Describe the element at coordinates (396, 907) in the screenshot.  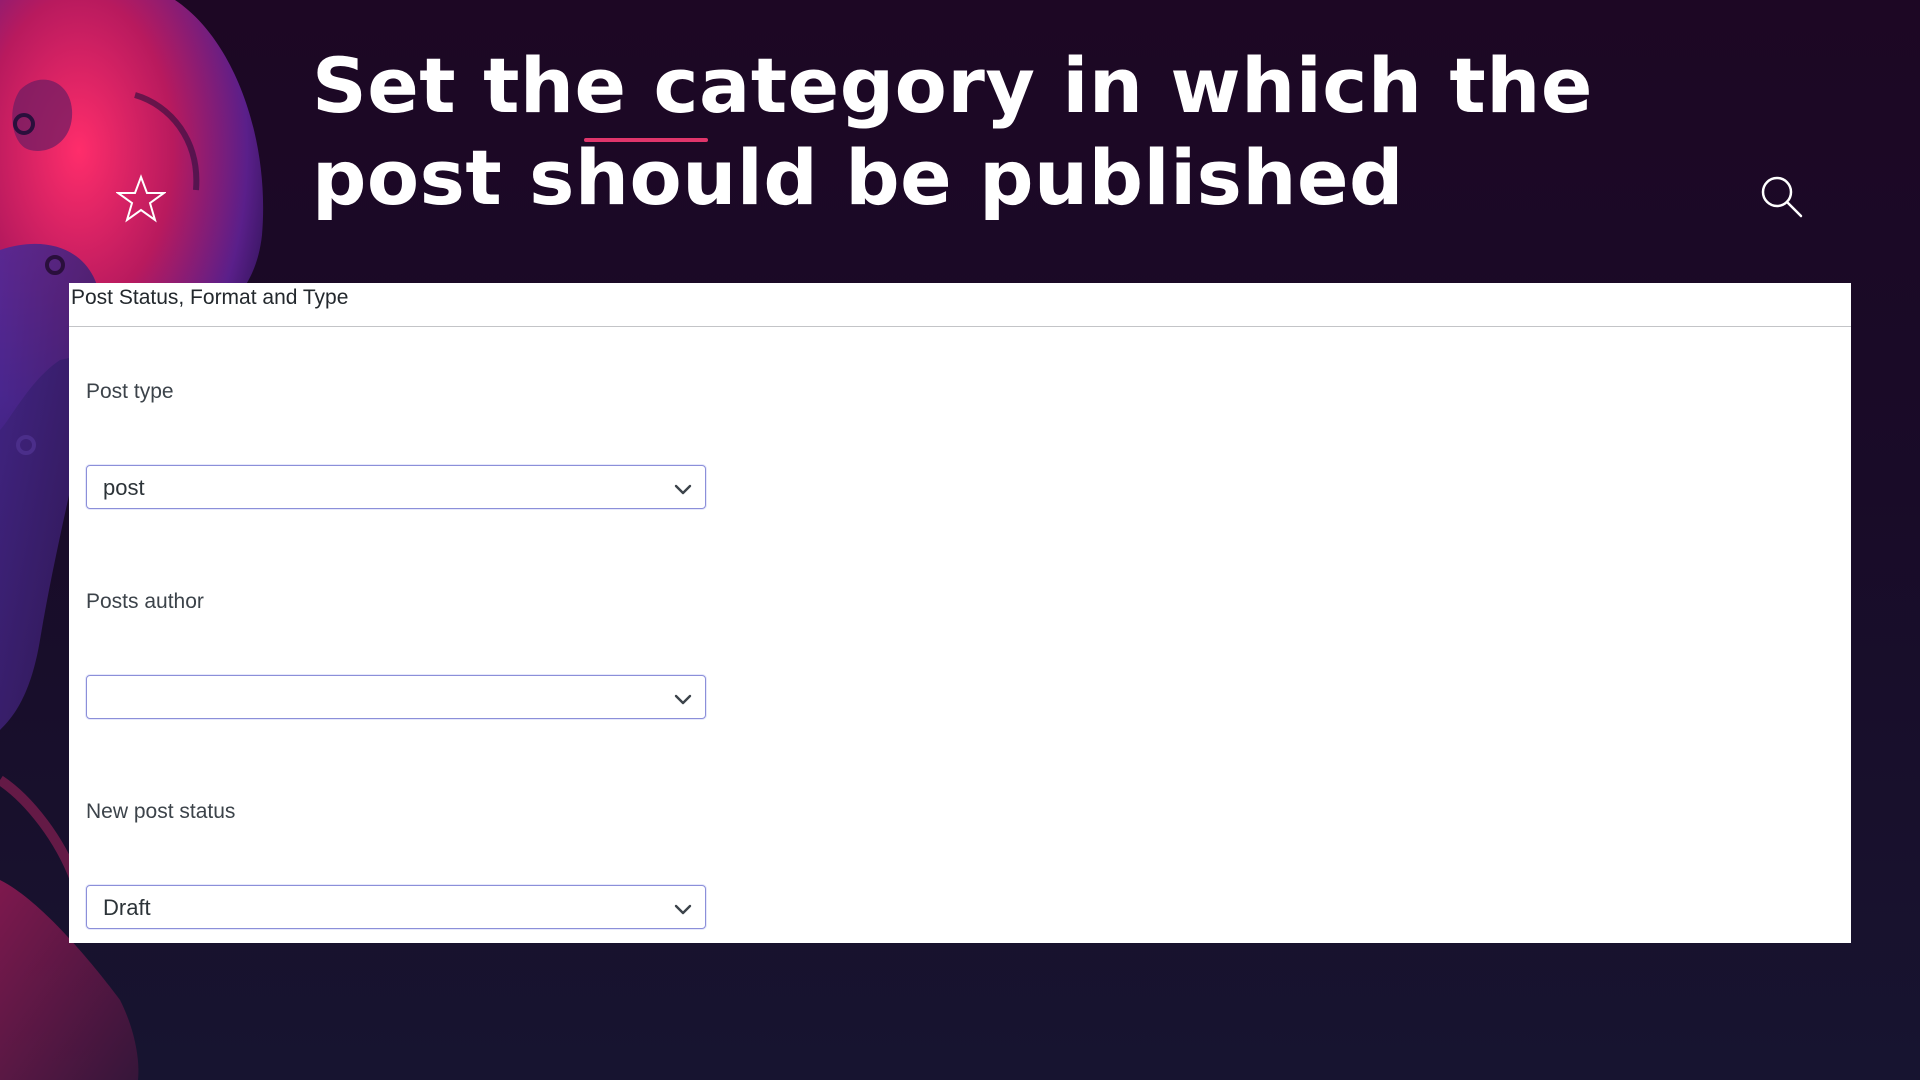
I see `new-post-status-select: Draft` at that location.